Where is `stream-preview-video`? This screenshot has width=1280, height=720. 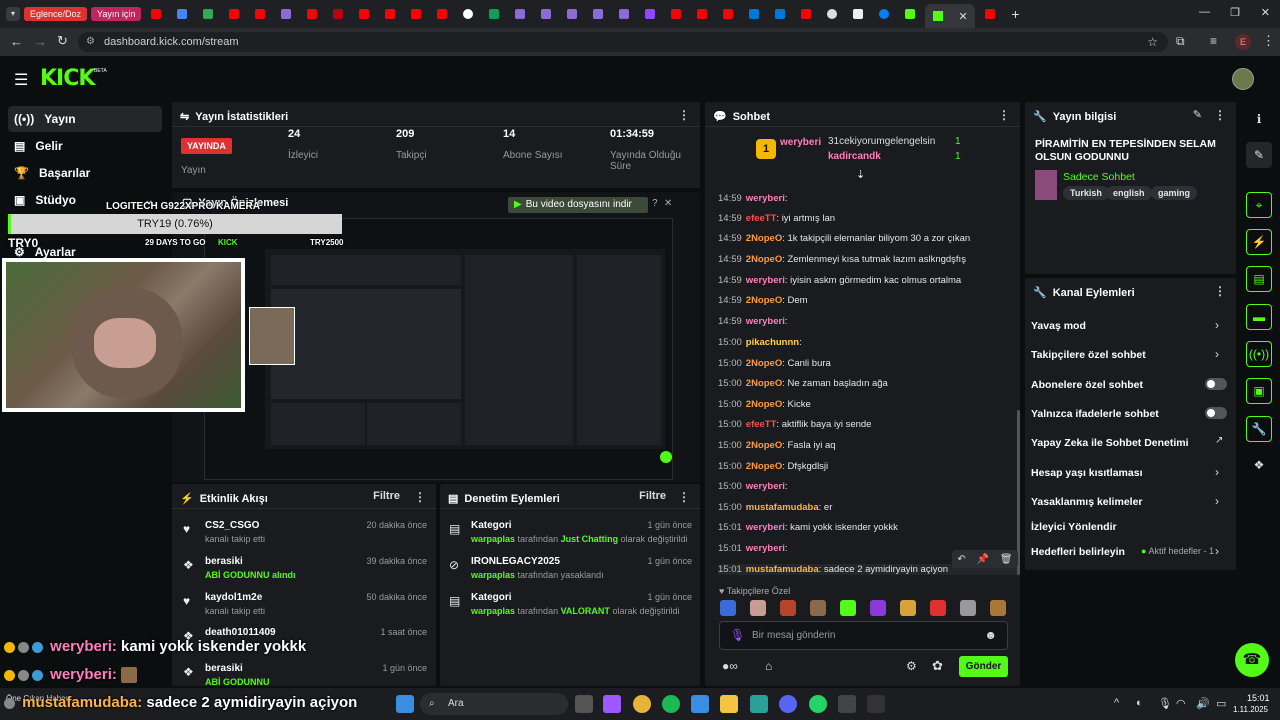
stream-preview-video is located at coordinates (438, 349).